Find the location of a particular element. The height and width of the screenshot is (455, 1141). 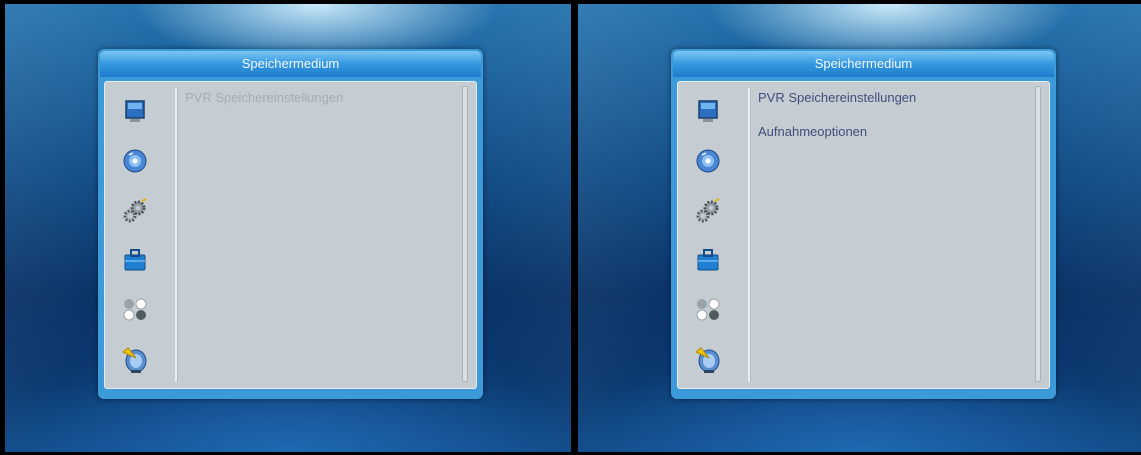

menu-item-recording-options: Aufnahmeoptionen is located at coordinates (893, 139).